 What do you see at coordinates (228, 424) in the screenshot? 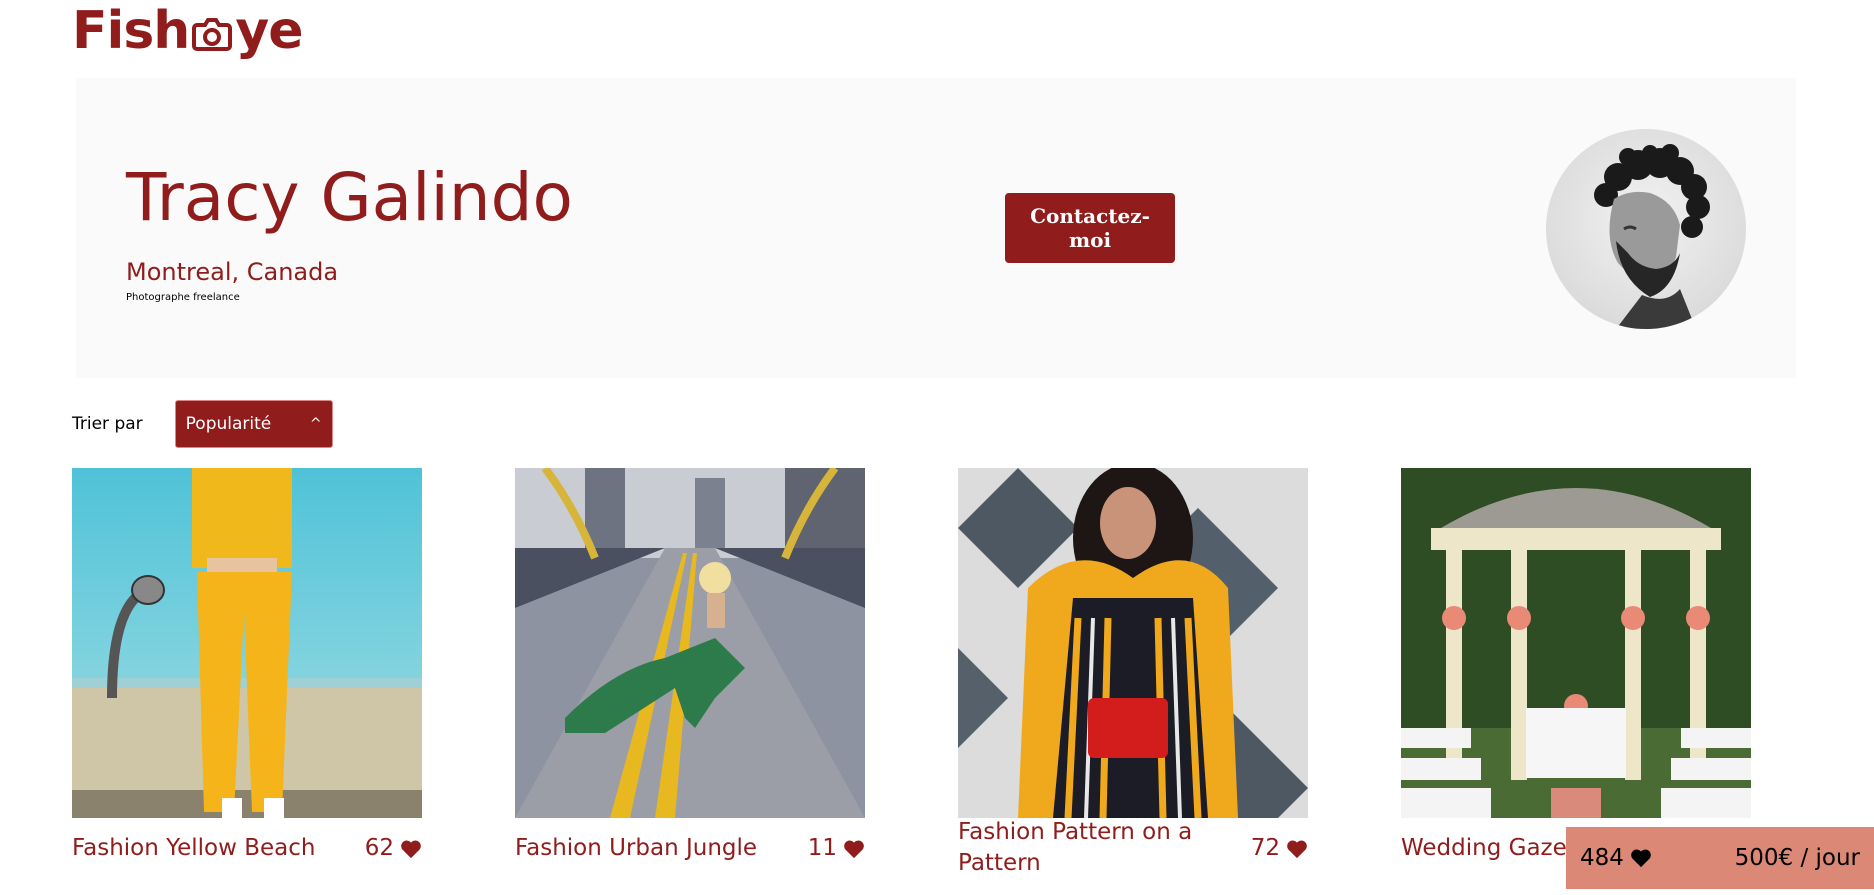
I see `sort-selected-value: Popularité` at bounding box center [228, 424].